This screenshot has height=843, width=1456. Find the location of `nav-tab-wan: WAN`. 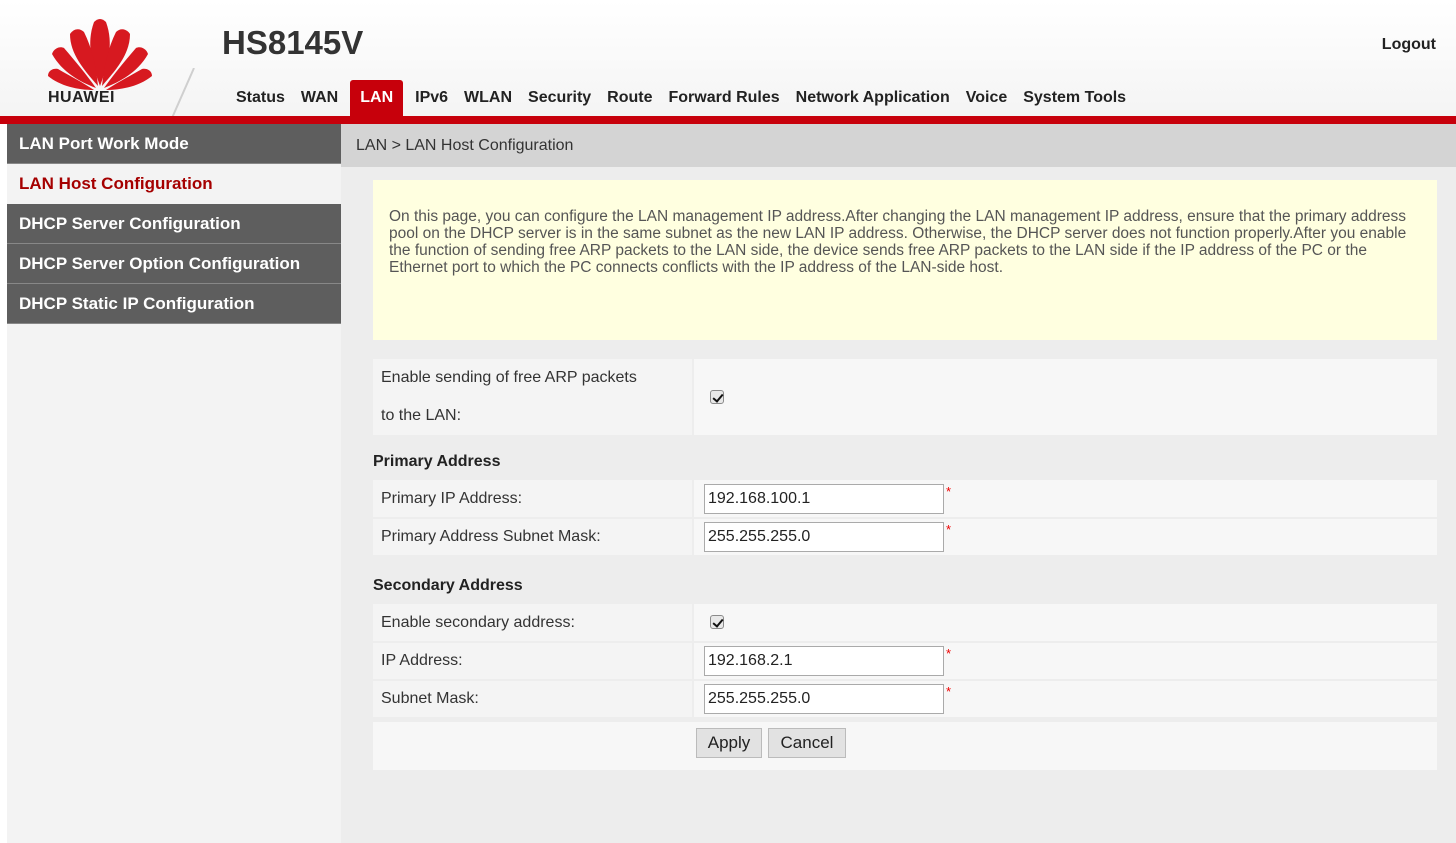

nav-tab-wan: WAN is located at coordinates (319, 98).